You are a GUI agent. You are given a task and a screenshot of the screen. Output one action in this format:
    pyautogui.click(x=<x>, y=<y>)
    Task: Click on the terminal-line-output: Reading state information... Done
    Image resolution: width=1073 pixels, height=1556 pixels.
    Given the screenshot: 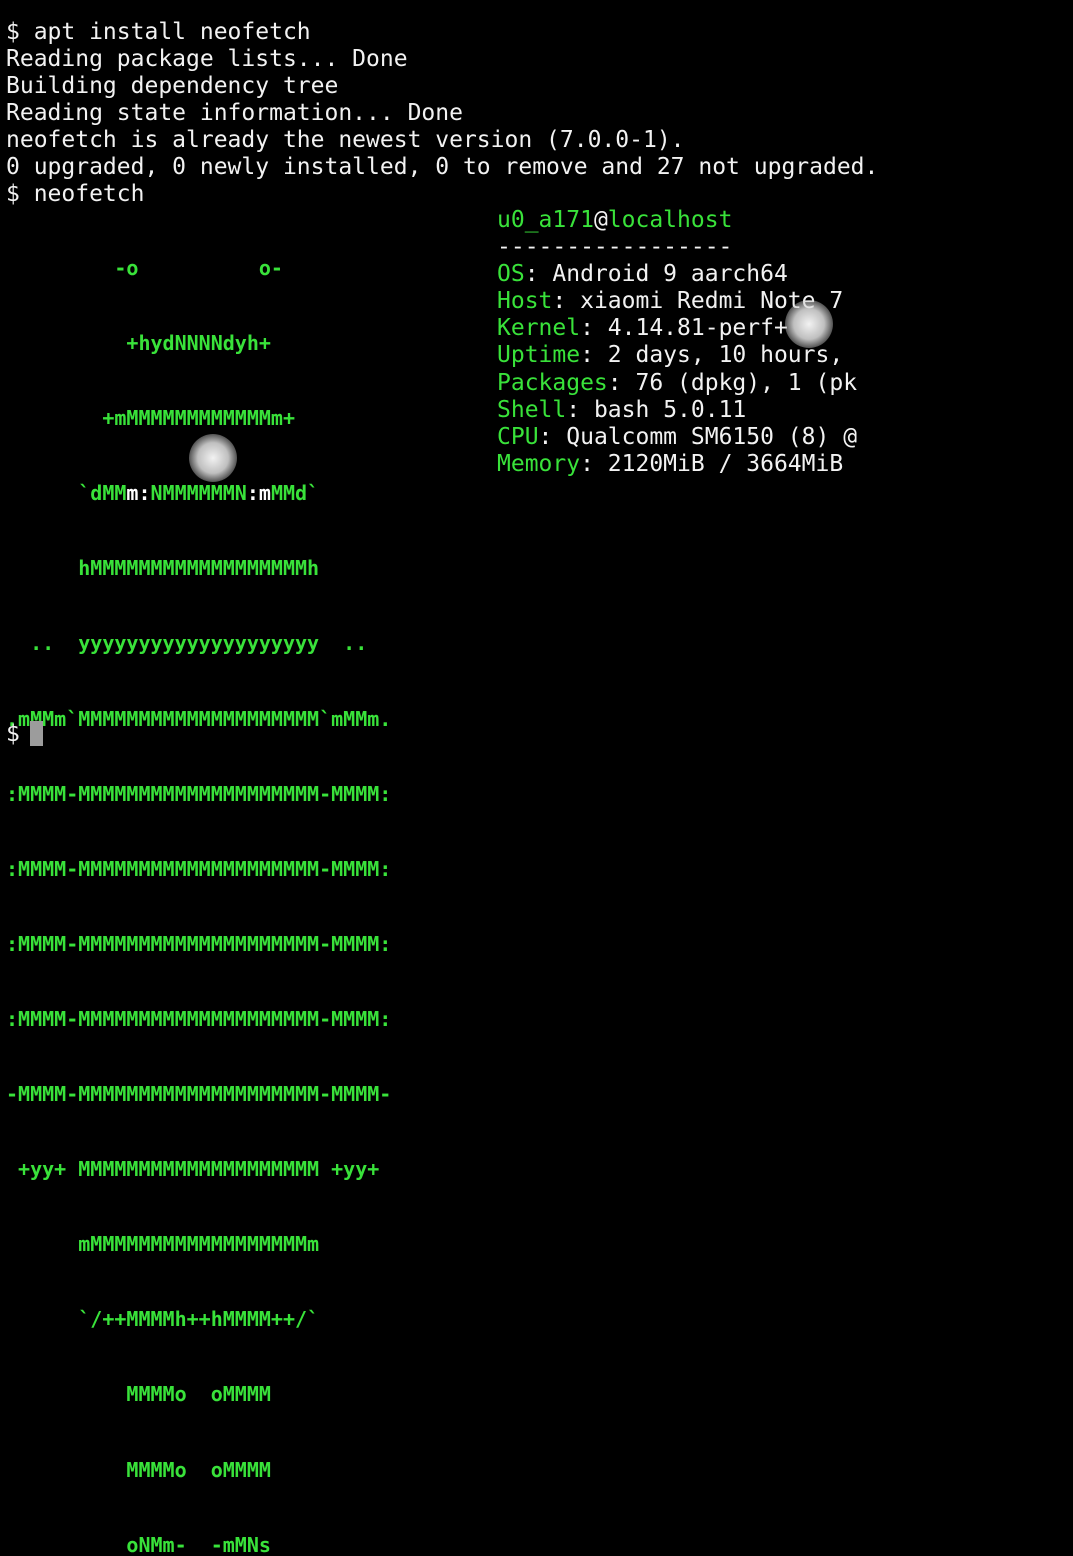 What is the action you would take?
    pyautogui.click(x=234, y=113)
    